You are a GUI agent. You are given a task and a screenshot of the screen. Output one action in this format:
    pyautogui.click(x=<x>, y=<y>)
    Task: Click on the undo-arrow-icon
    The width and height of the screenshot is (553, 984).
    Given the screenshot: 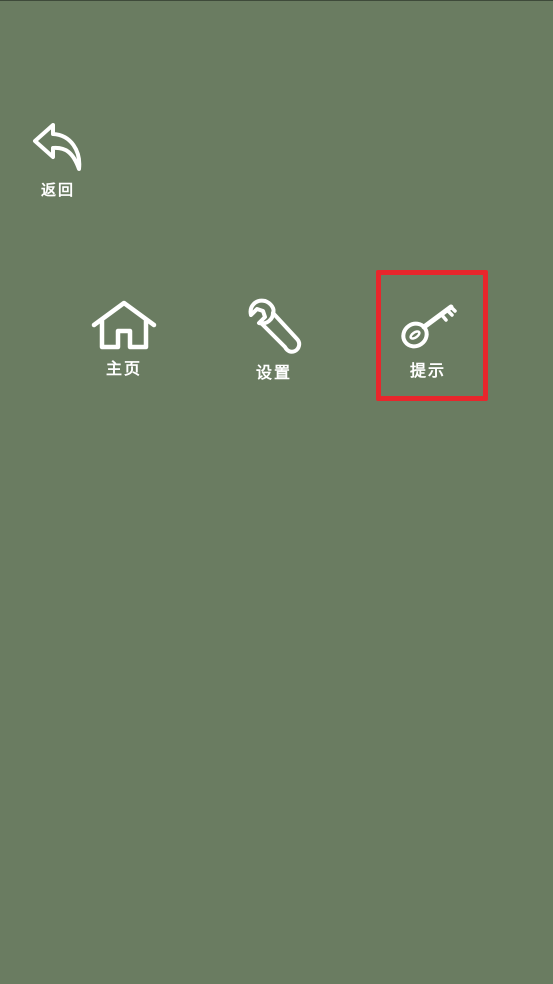 What is the action you would take?
    pyautogui.click(x=57, y=147)
    